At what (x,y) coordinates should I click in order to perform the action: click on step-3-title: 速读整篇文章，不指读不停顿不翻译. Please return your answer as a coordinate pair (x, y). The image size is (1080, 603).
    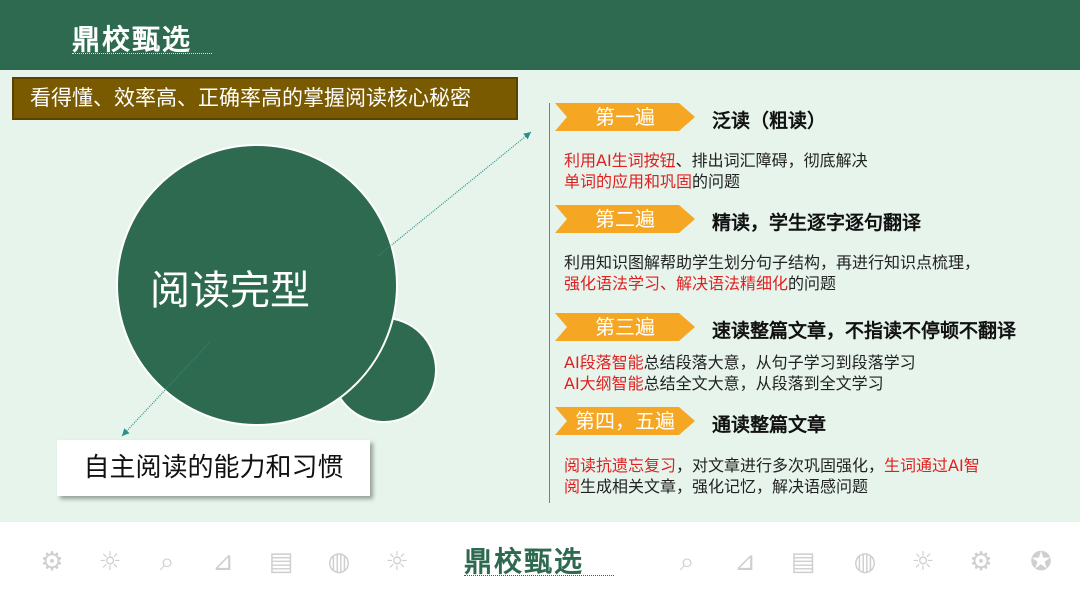
    Looking at the image, I should click on (864, 331).